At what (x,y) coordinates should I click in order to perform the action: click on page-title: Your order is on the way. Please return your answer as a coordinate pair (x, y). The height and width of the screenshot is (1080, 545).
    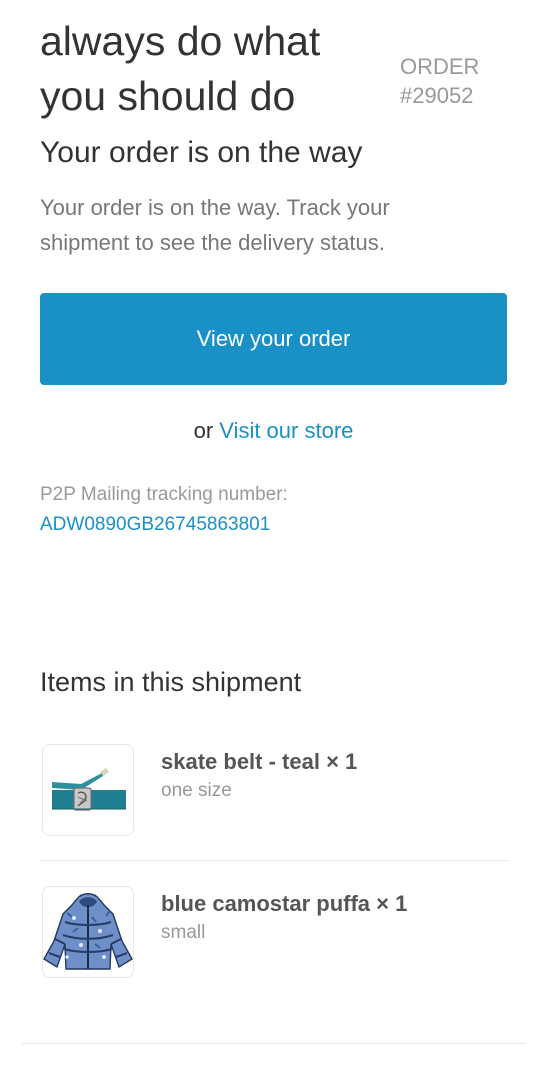
    Looking at the image, I should click on (201, 152).